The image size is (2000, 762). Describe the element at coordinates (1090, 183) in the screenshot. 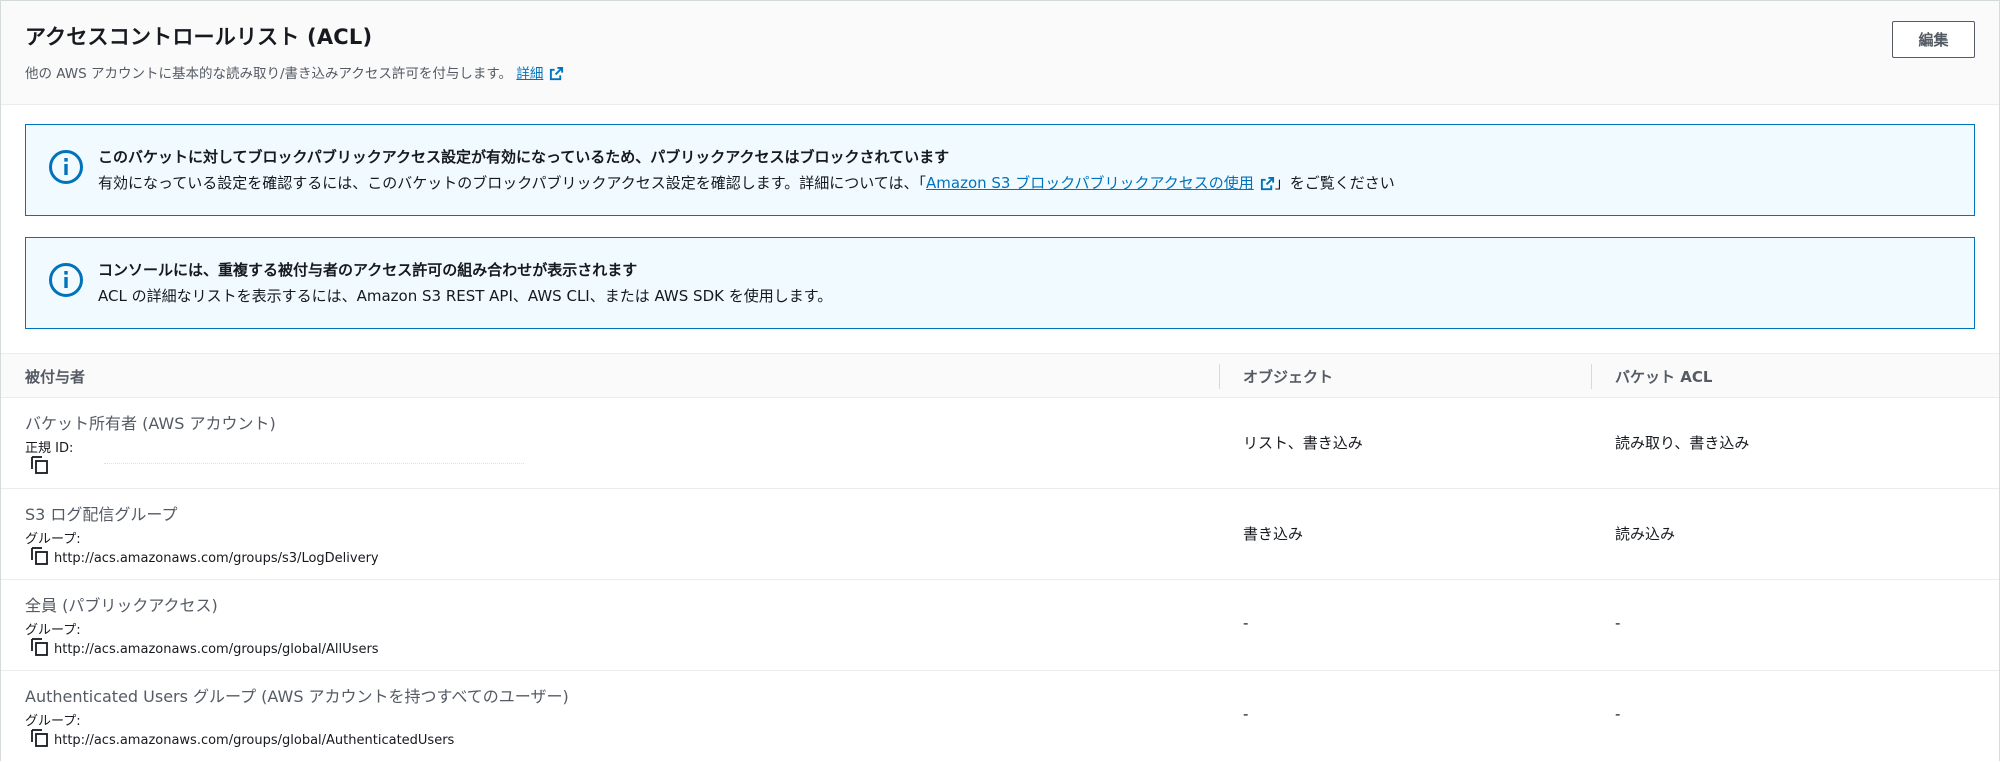

I see `block-public-access-link: Amazon S3 ブロックパブリックアクセスの使用` at that location.